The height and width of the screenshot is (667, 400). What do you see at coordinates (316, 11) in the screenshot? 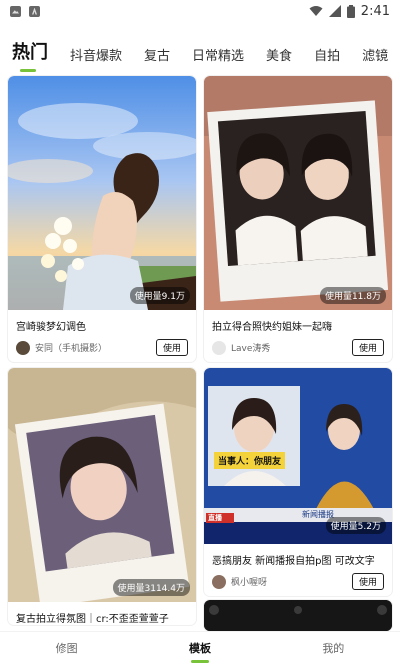
I see `wifi-icon` at bounding box center [316, 11].